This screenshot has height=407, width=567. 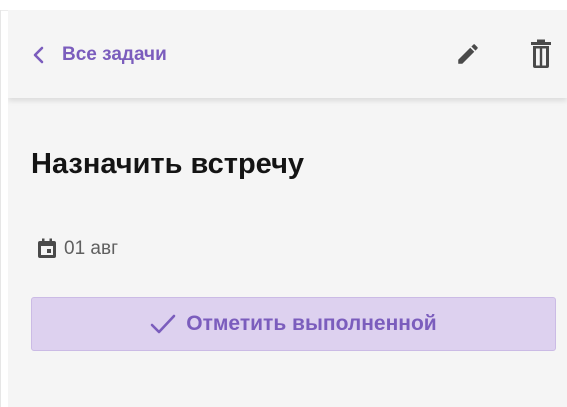 I want to click on checkmark-icon, so click(x=163, y=324).